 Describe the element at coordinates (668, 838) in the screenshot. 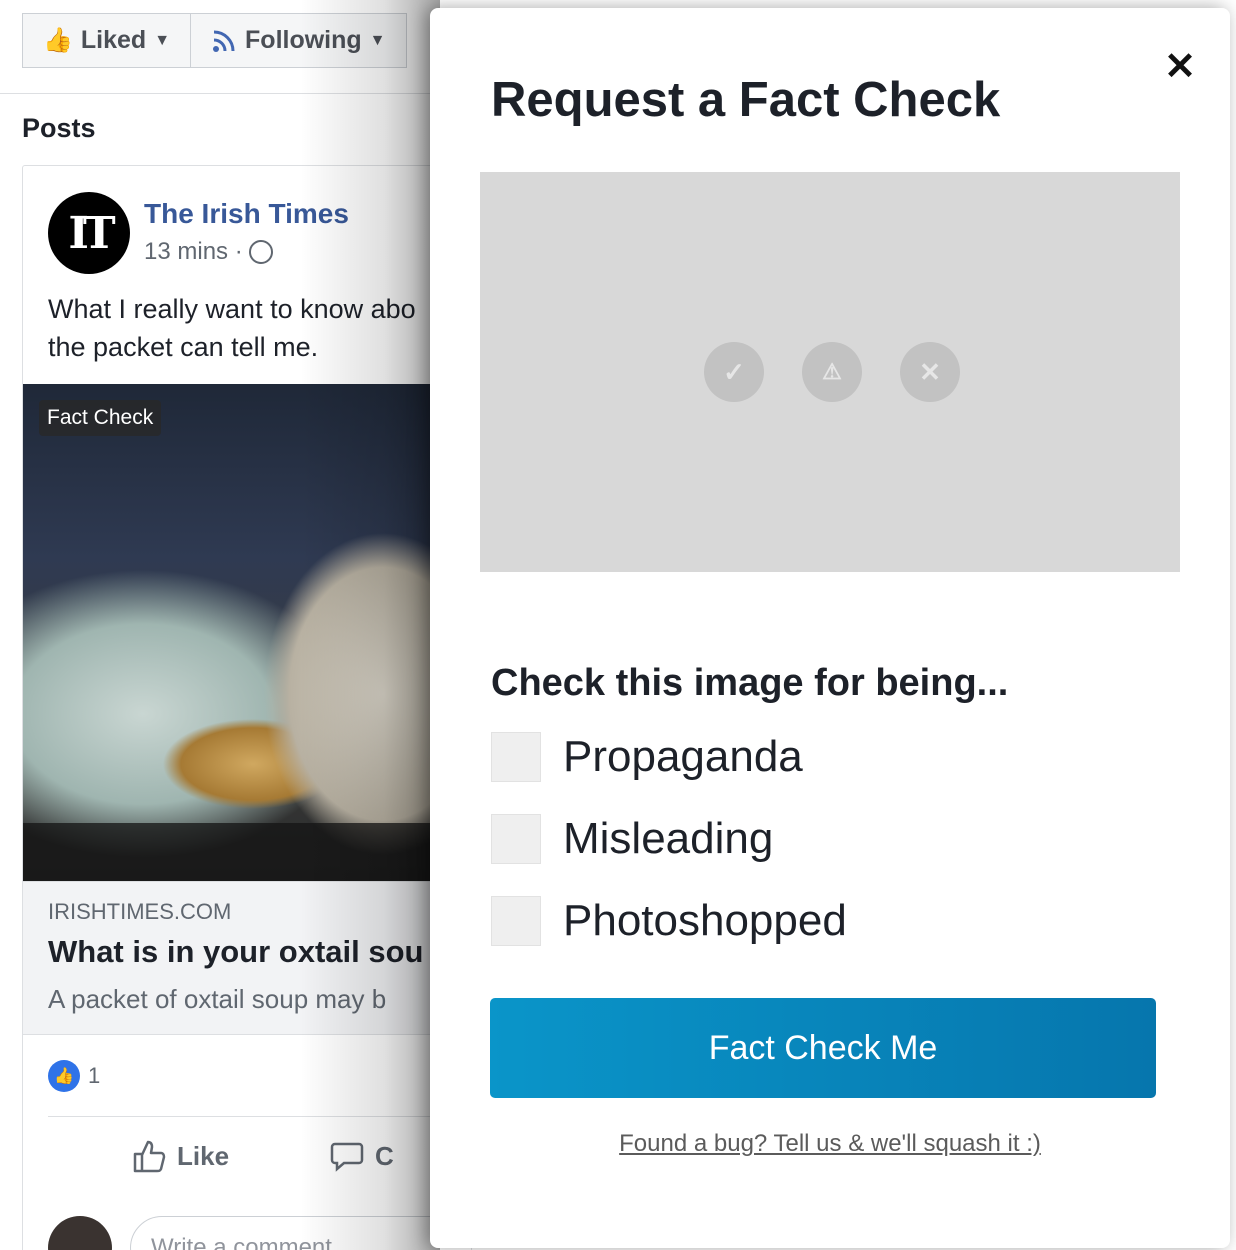

I see `option-label: Misleading` at that location.